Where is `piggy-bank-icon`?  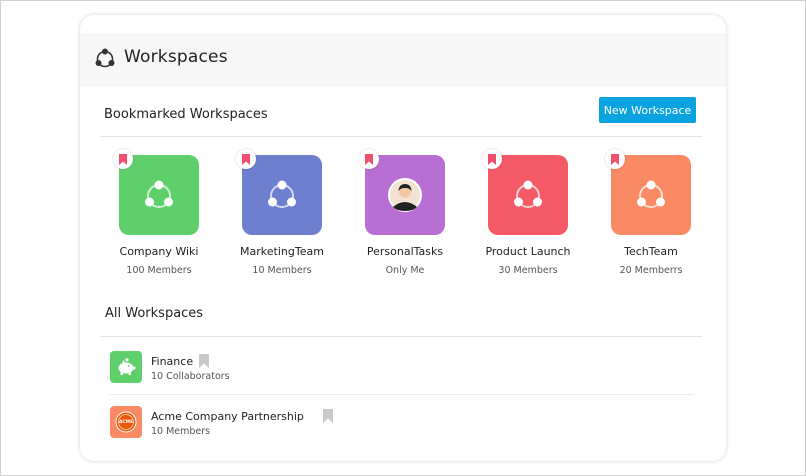 piggy-bank-icon is located at coordinates (127, 366).